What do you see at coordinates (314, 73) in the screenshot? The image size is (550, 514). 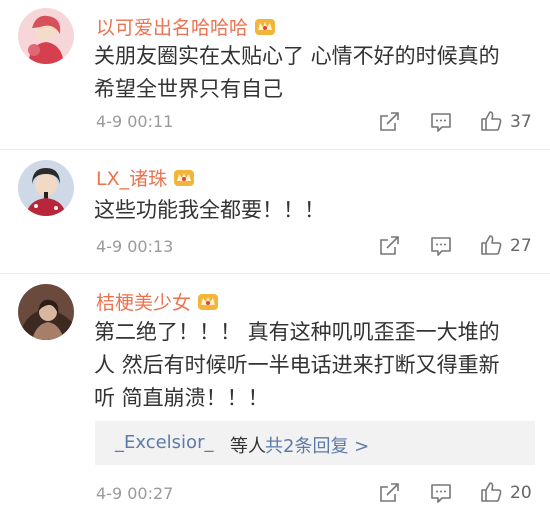 I see `comment-text: 关朋友圈实在太贴心了 心情不好的时候真的 希望全世界只有自己` at bounding box center [314, 73].